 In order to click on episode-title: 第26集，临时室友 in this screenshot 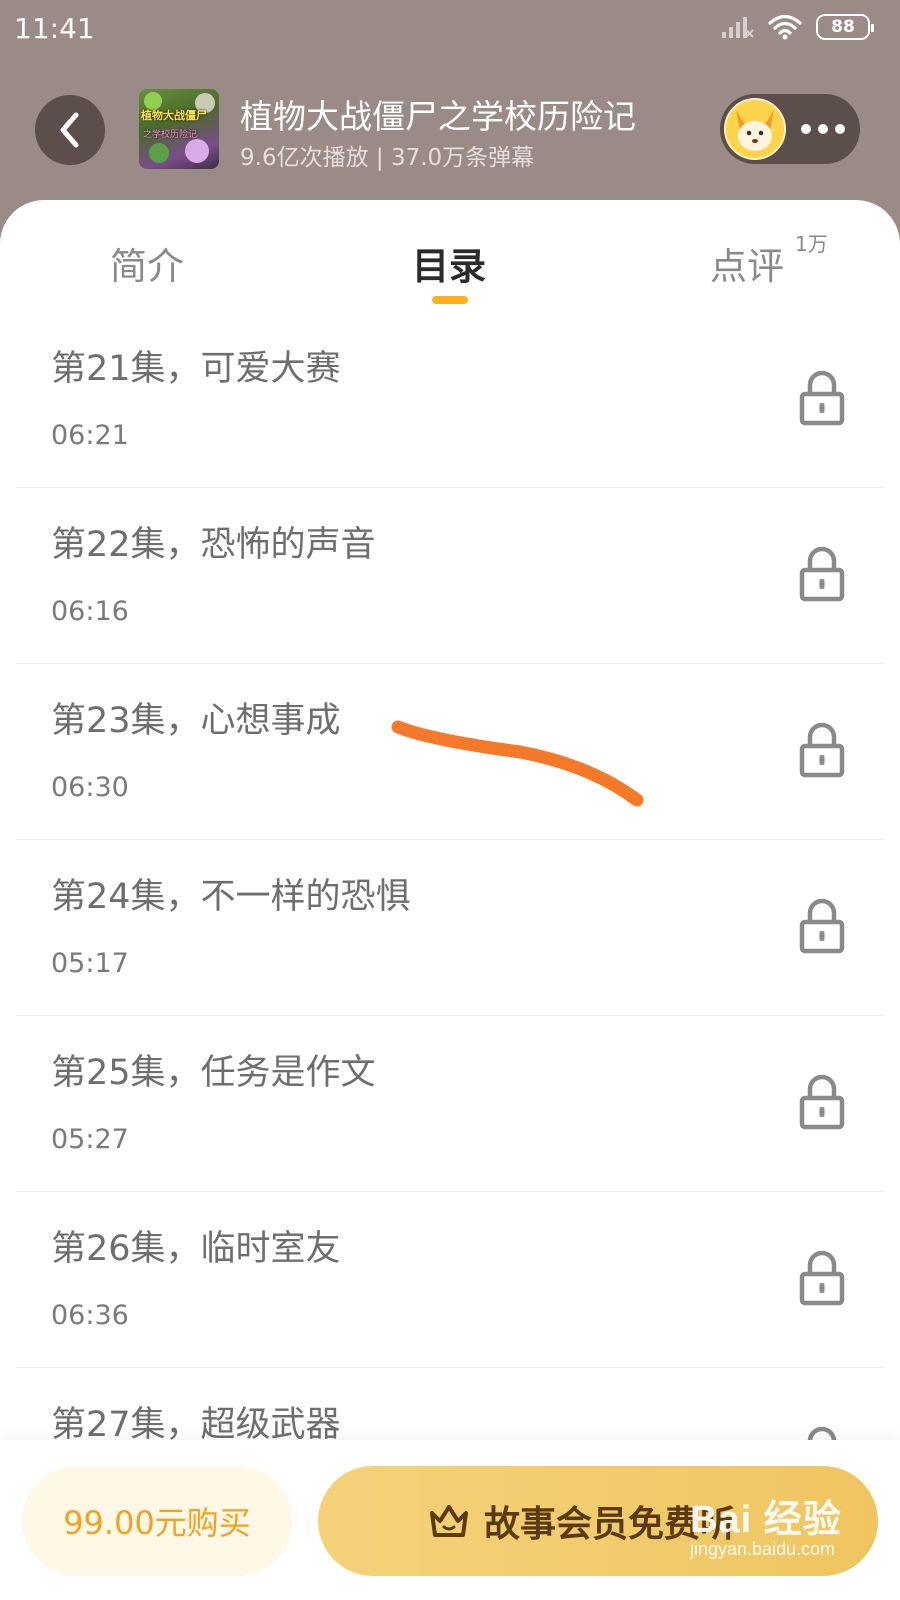, I will do `click(196, 1249)`.